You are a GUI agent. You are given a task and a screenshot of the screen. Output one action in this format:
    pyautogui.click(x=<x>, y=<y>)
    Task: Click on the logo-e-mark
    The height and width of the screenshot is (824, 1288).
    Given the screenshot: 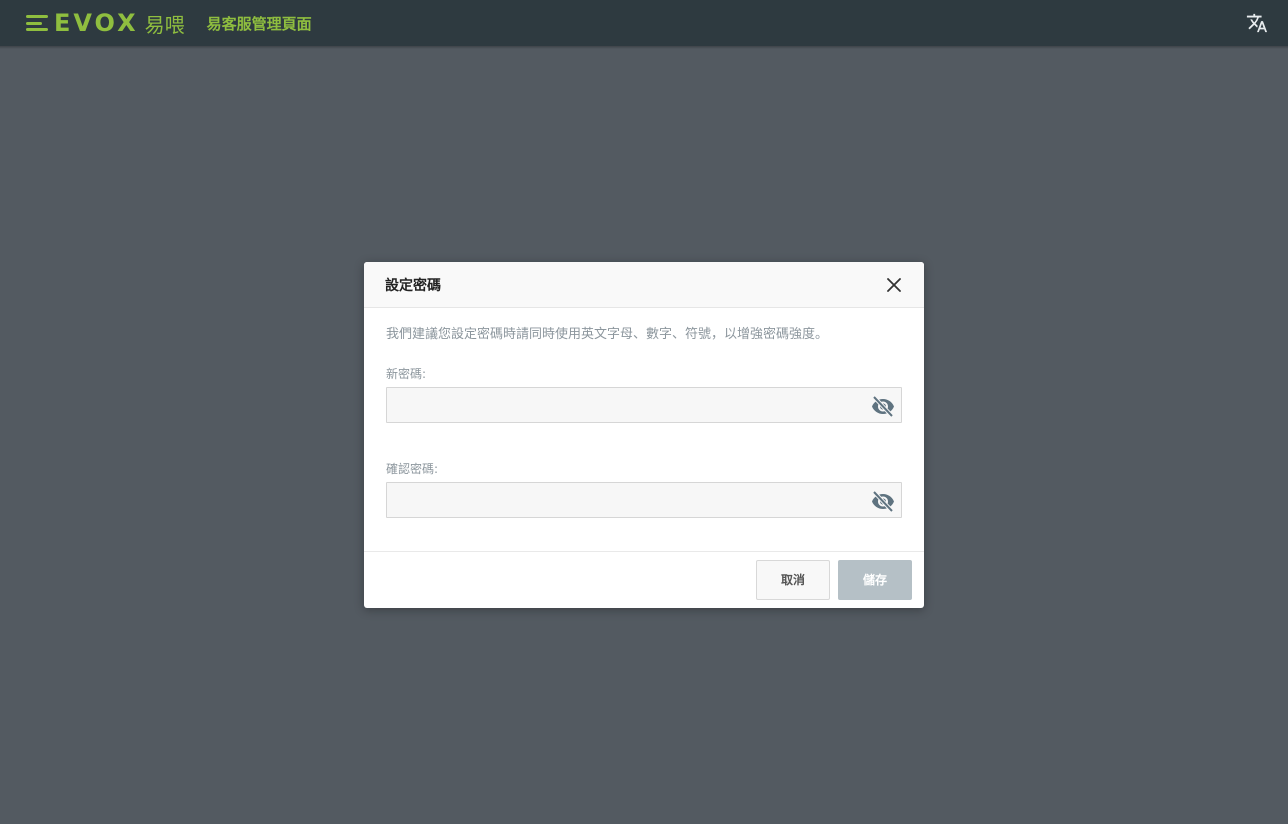 What is the action you would take?
    pyautogui.click(x=37, y=23)
    